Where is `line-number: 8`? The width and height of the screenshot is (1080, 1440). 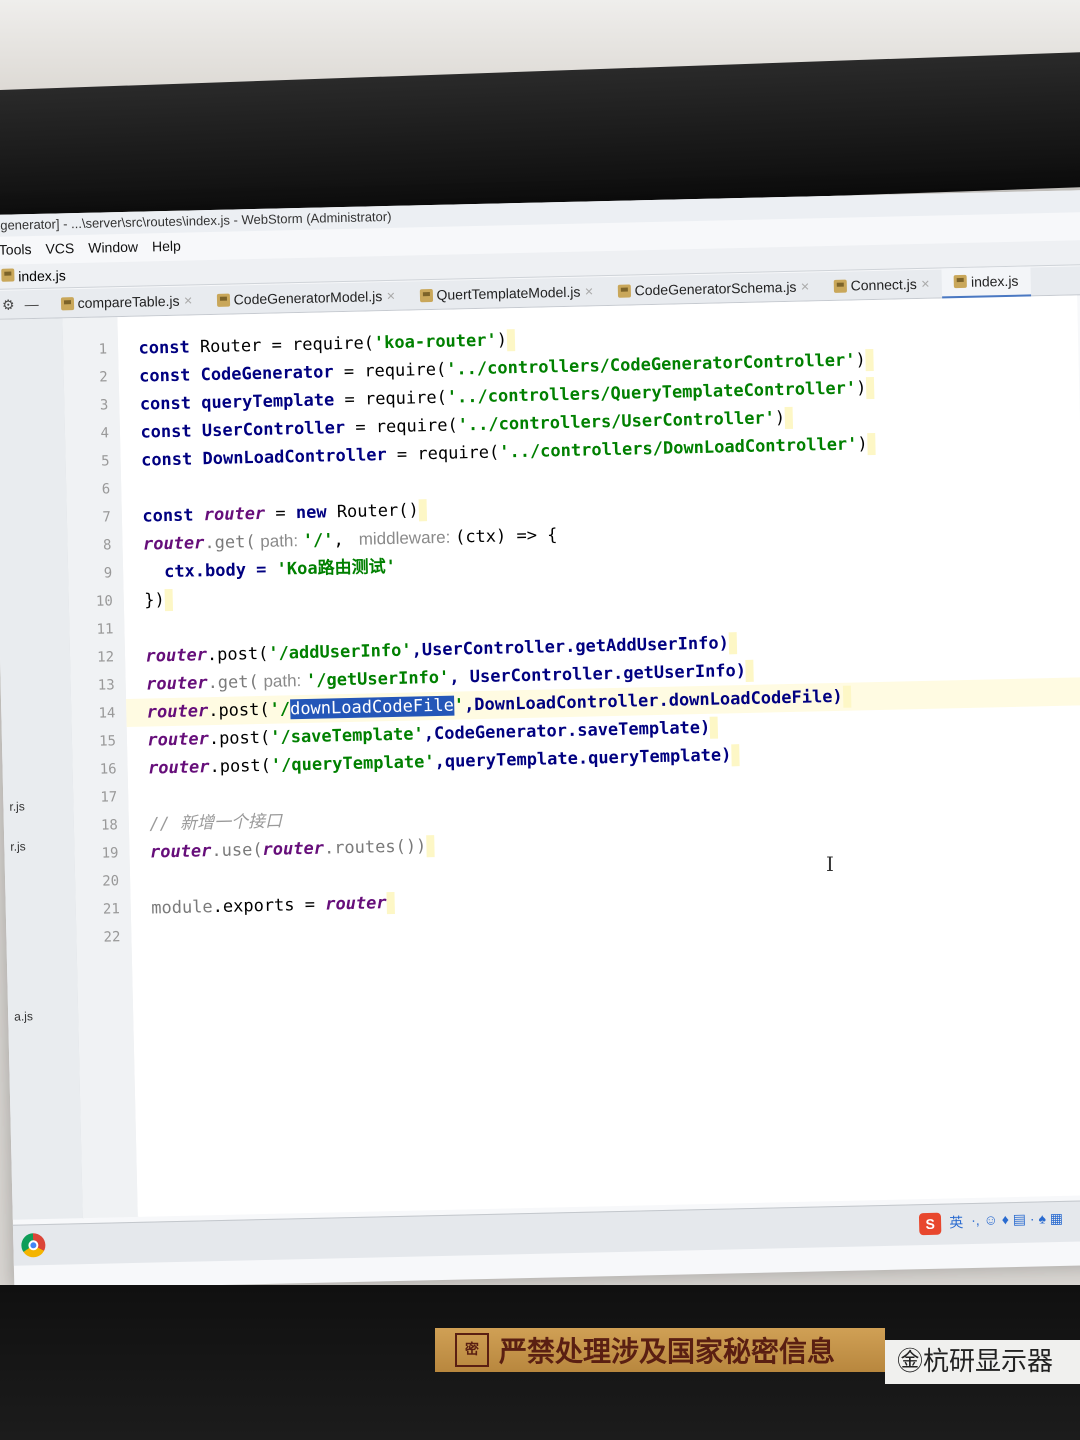
line-number: 8 is located at coordinates (107, 545).